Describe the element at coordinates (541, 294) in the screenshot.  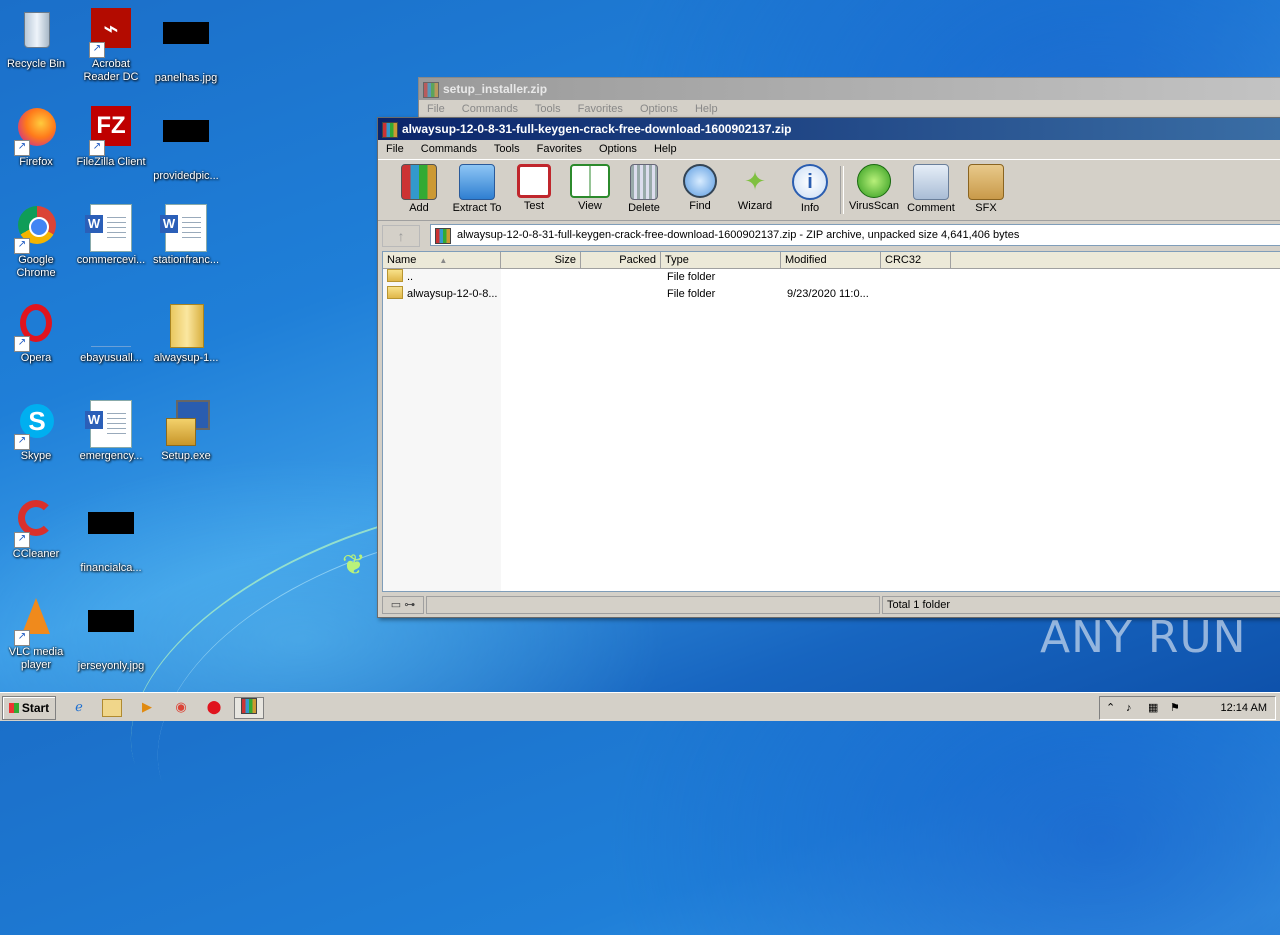
I see `row-size` at that location.